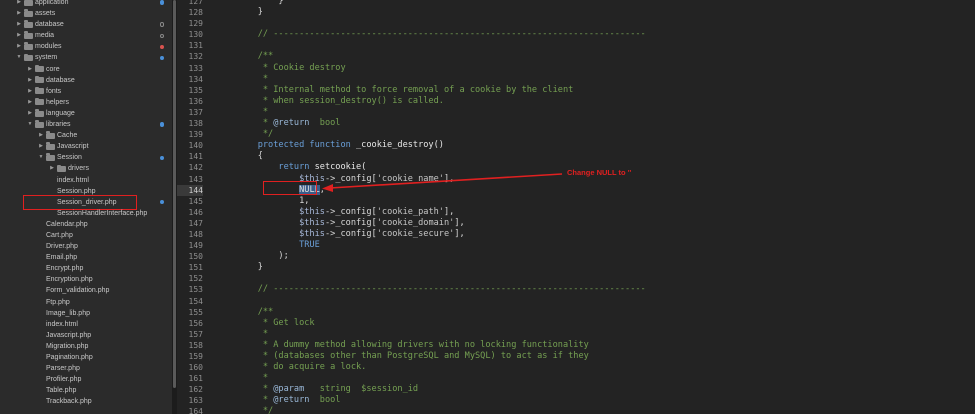 Image resolution: width=975 pixels, height=414 pixels. What do you see at coordinates (86, 357) in the screenshot?
I see `tree-file: Pagination.php` at bounding box center [86, 357].